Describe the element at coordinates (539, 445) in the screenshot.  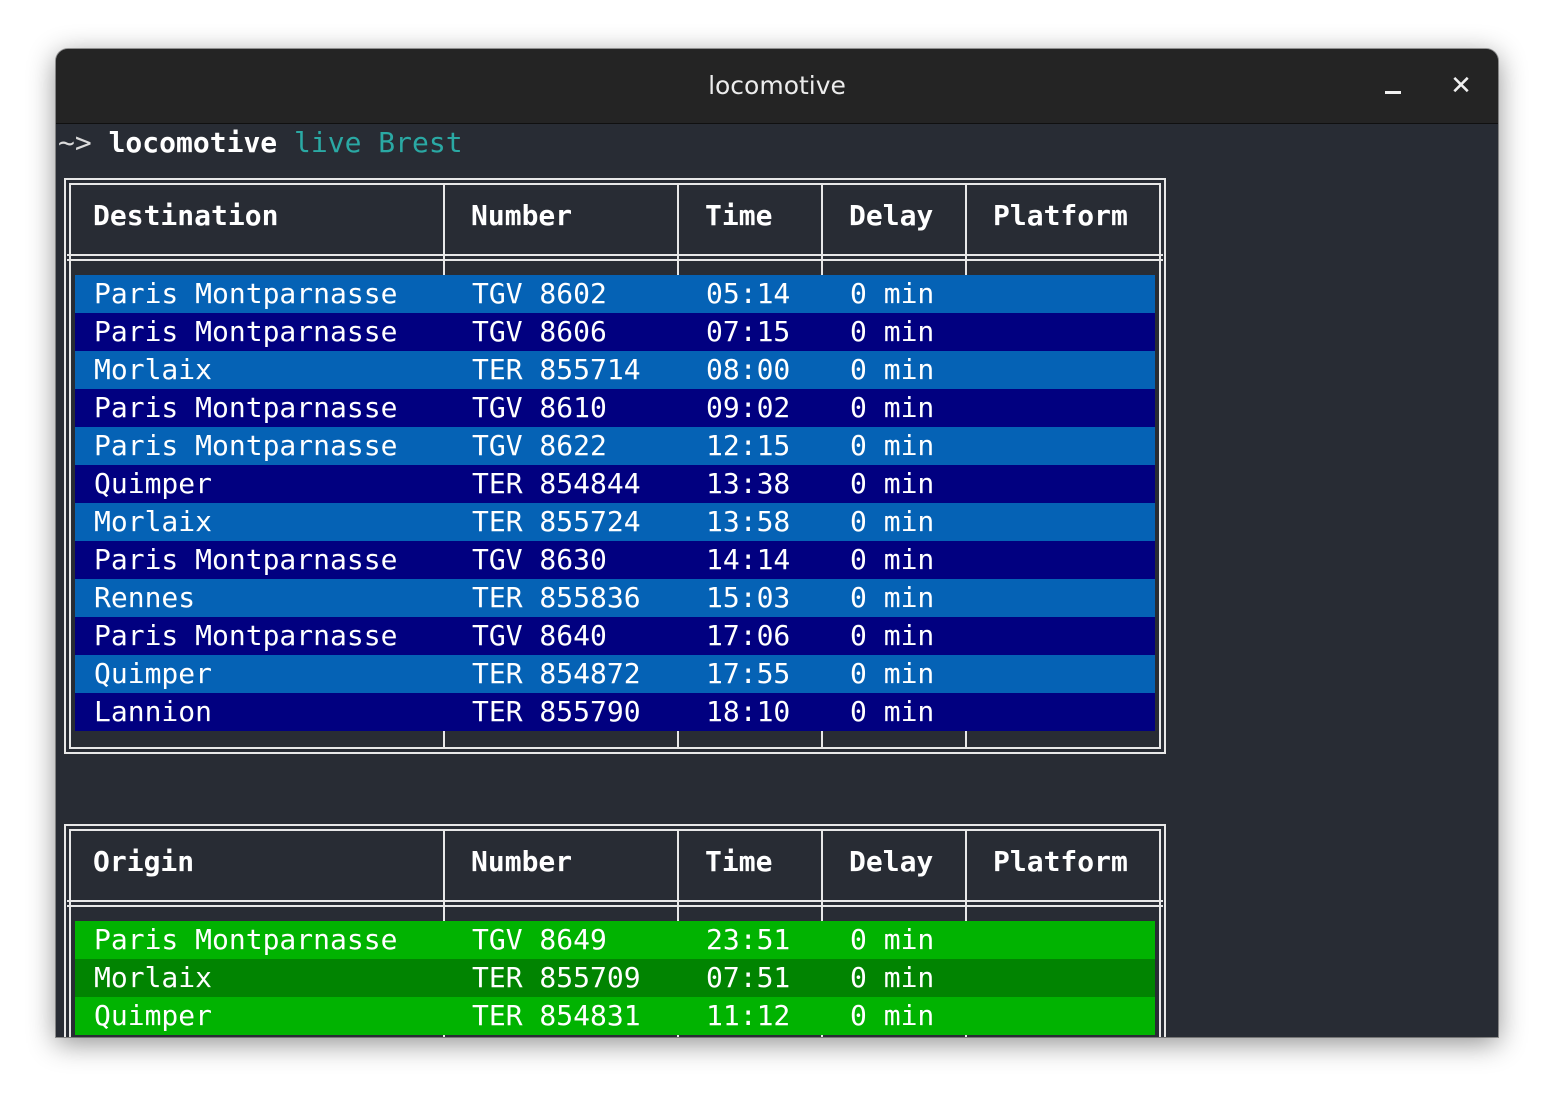
I see `cell-number: TGV 8622` at that location.